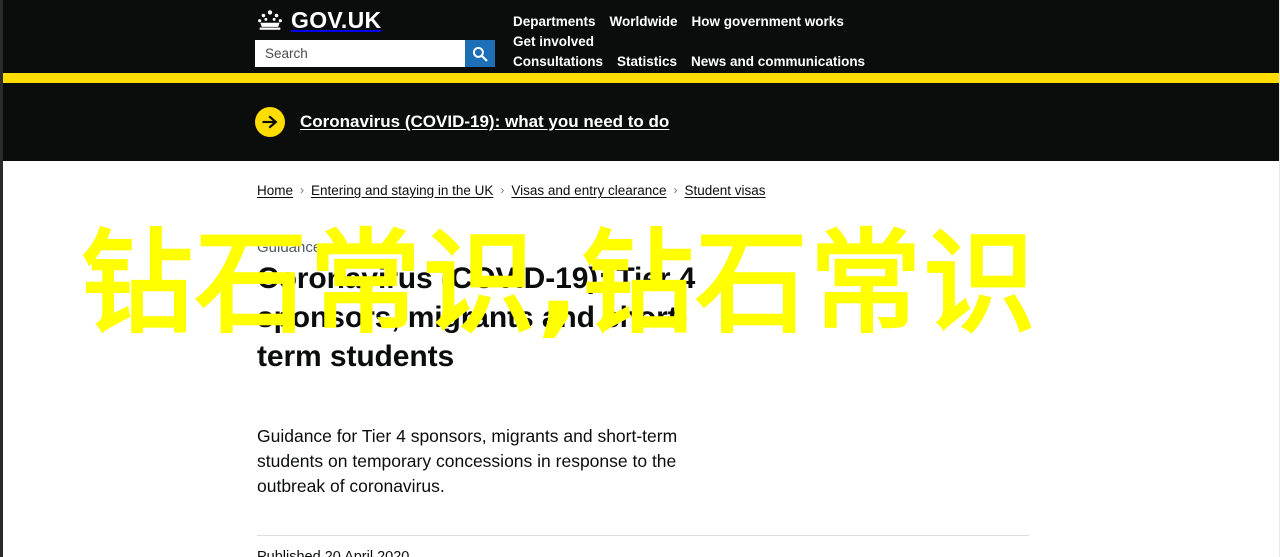 The width and height of the screenshot is (1280, 557). What do you see at coordinates (553, 42) in the screenshot?
I see `nav-link-get-involved: Get involved` at bounding box center [553, 42].